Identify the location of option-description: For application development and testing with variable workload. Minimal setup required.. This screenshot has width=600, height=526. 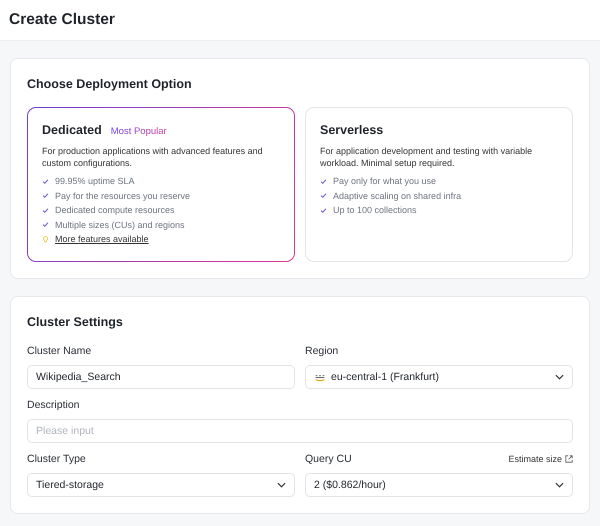
(427, 157).